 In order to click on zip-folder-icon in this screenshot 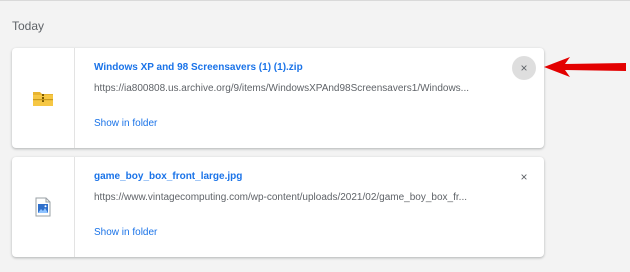, I will do `click(43, 99)`.